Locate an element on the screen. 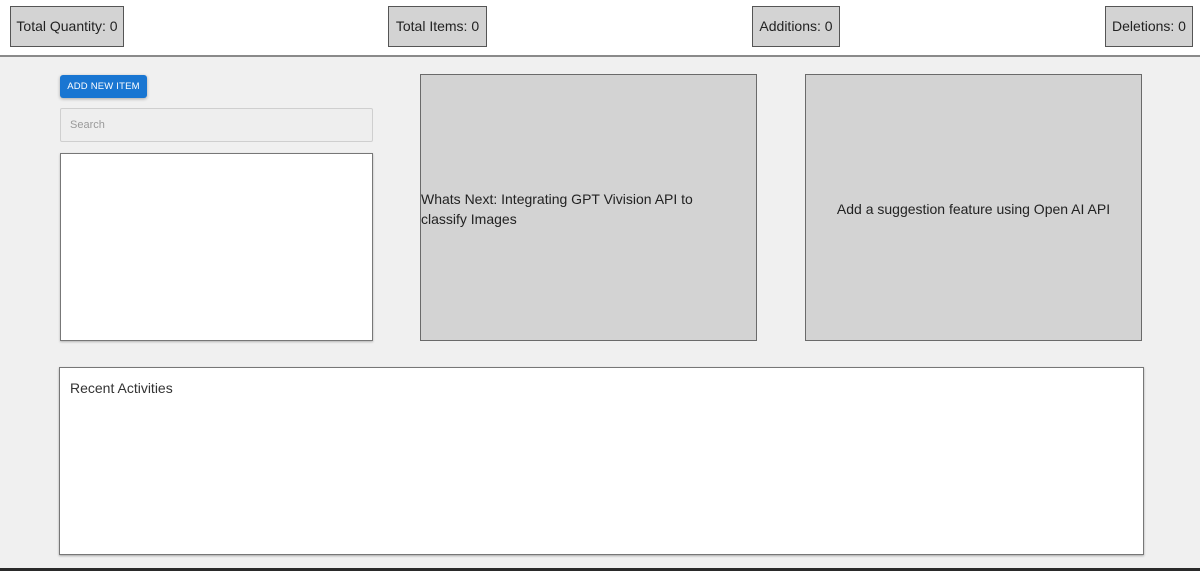 Image resolution: width=1200 pixels, height=571 pixels. total-quantity-label: Total Quantity: 0 is located at coordinates (67, 26).